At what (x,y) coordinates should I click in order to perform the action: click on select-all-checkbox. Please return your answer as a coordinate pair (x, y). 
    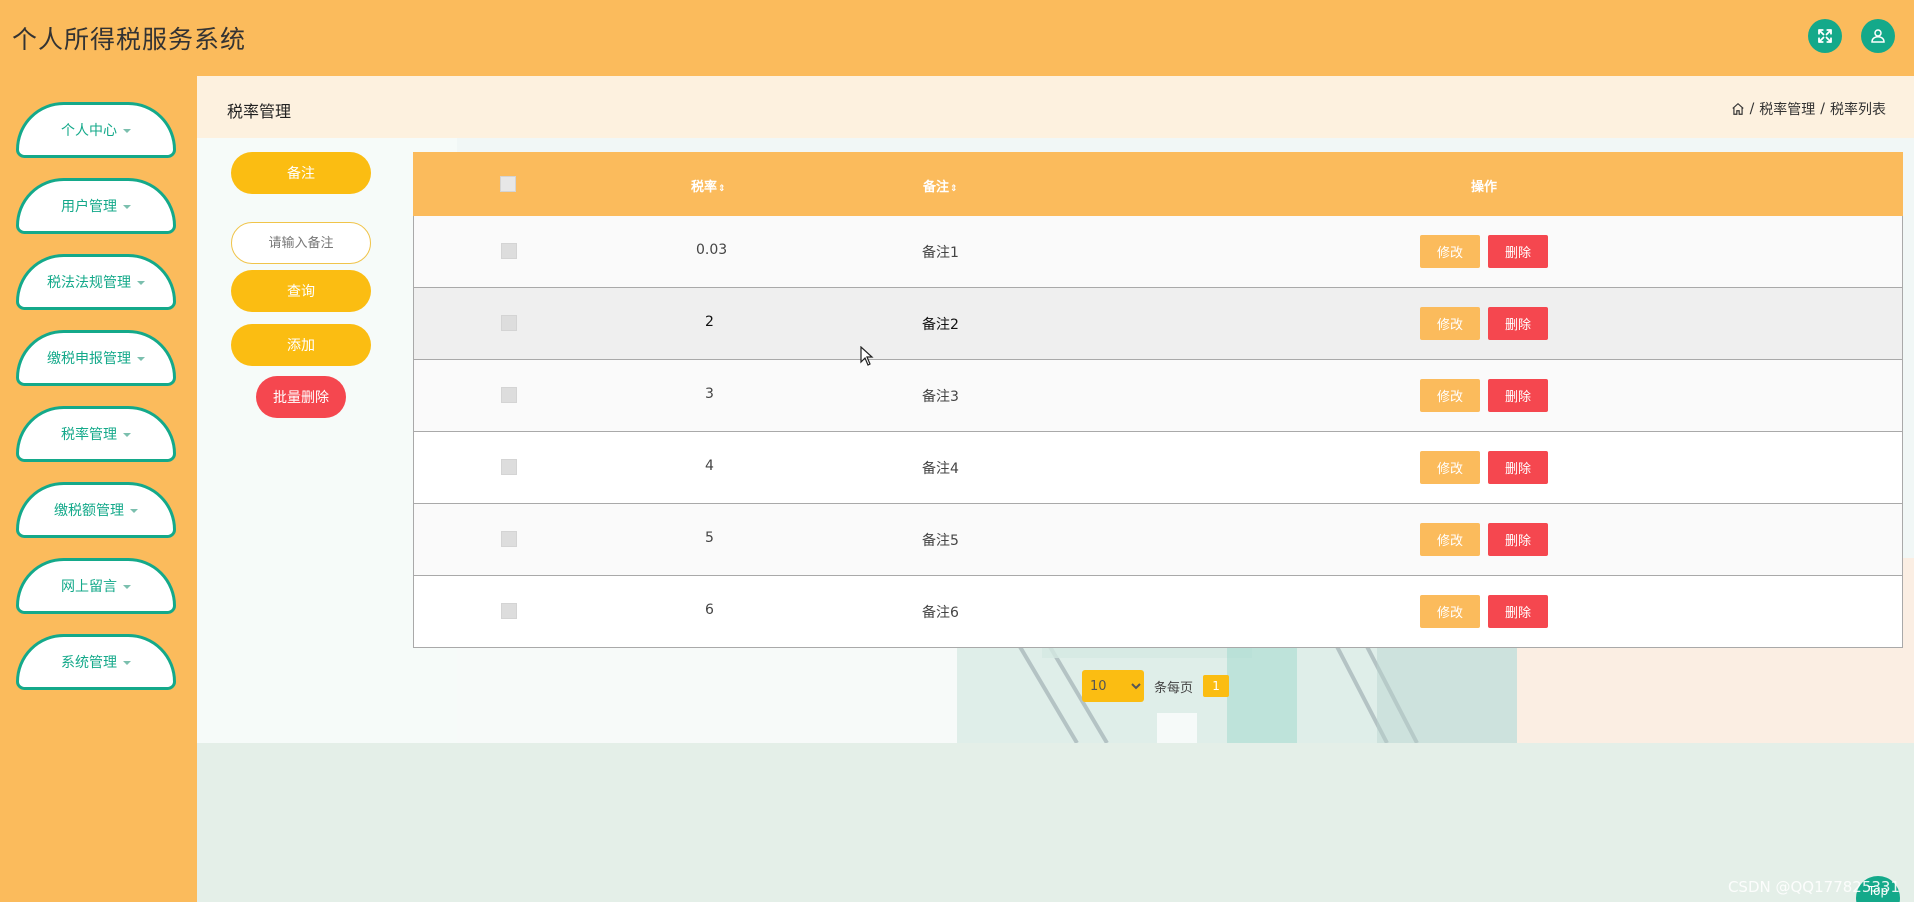
    Looking at the image, I should click on (508, 184).